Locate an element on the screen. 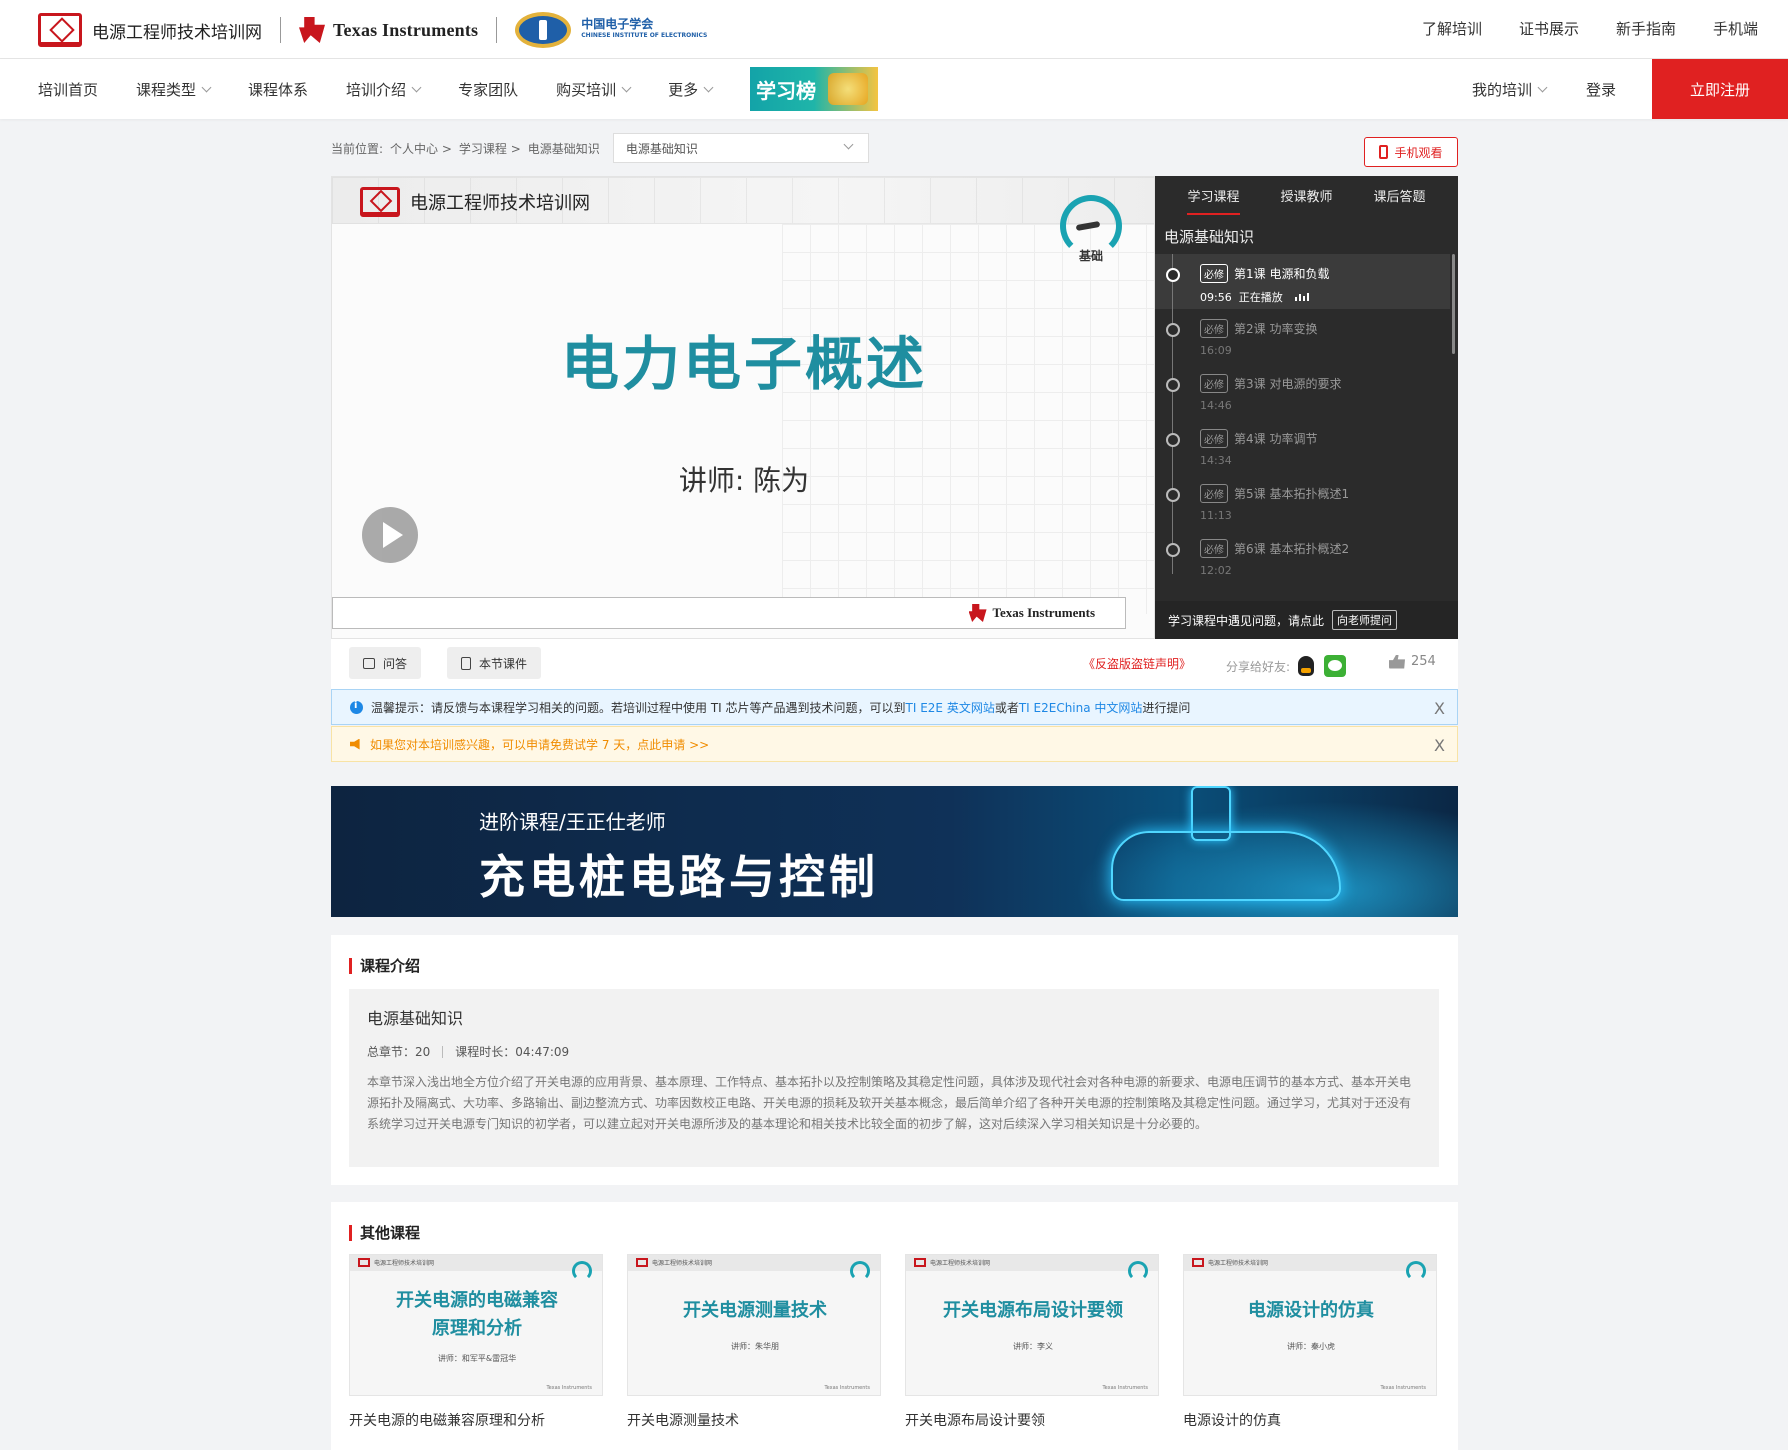  nav-more: 更多 is located at coordinates (691, 89).